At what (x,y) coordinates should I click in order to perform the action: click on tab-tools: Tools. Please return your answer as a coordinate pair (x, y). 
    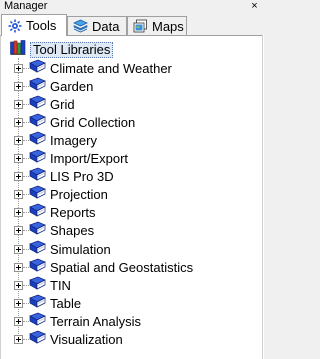
    Looking at the image, I should click on (34, 25).